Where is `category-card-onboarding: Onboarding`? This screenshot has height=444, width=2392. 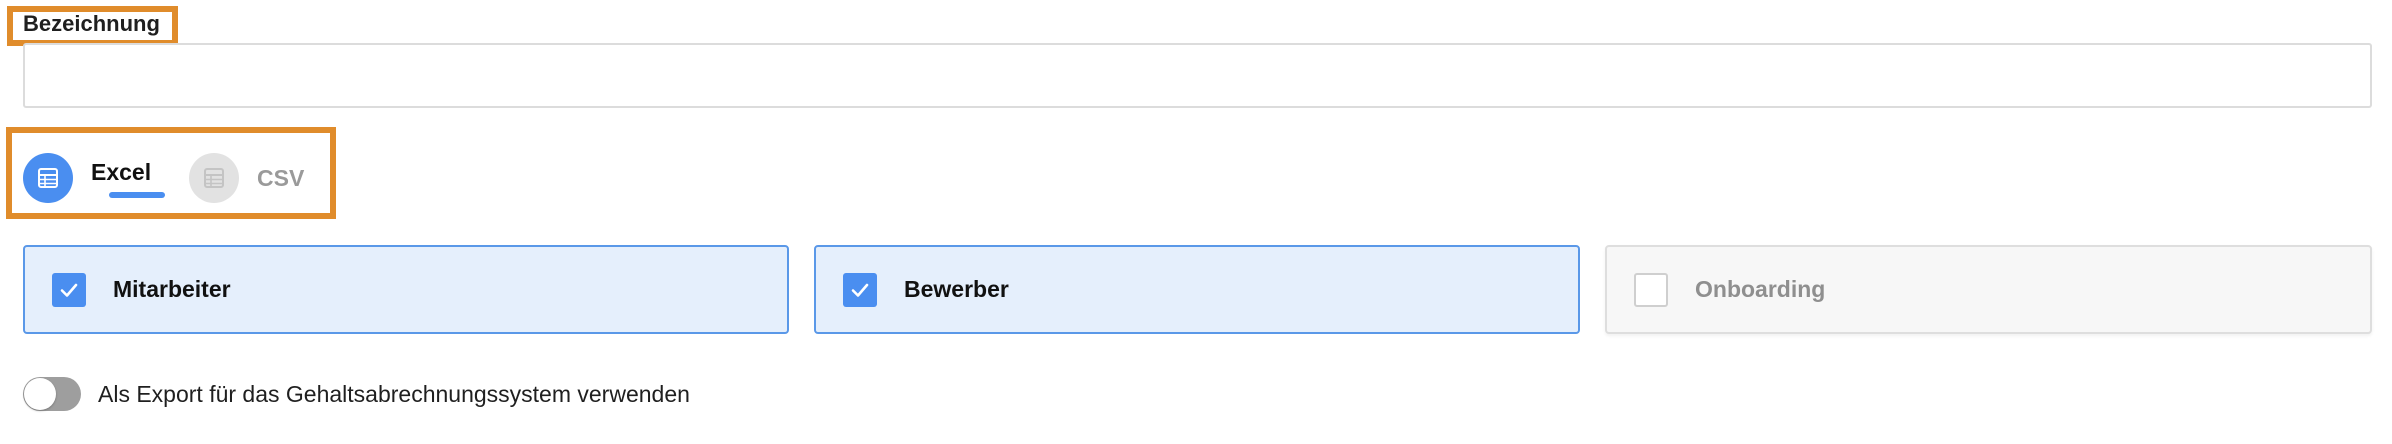 category-card-onboarding: Onboarding is located at coordinates (1988, 289).